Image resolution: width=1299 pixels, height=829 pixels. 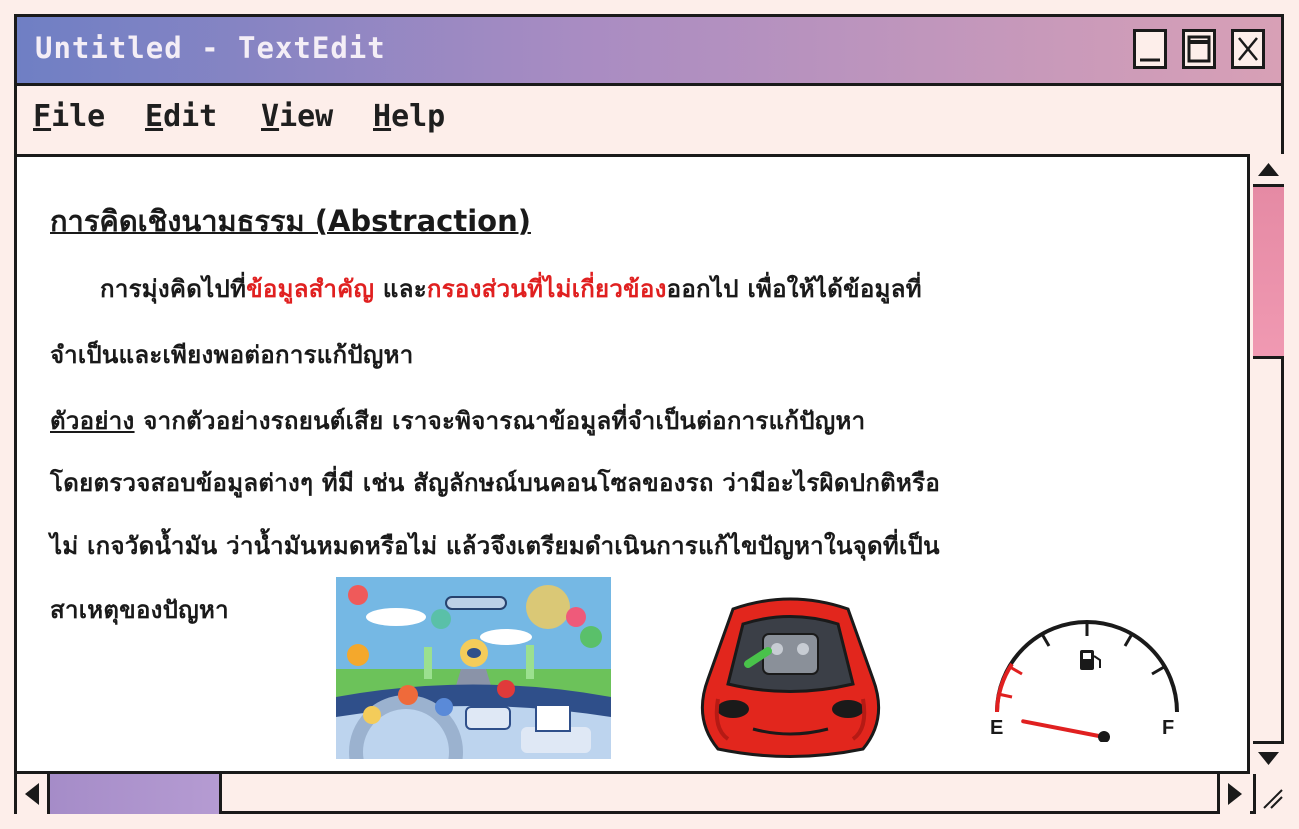 I want to click on horizontal-scroll-thumb, so click(x=136, y=794).